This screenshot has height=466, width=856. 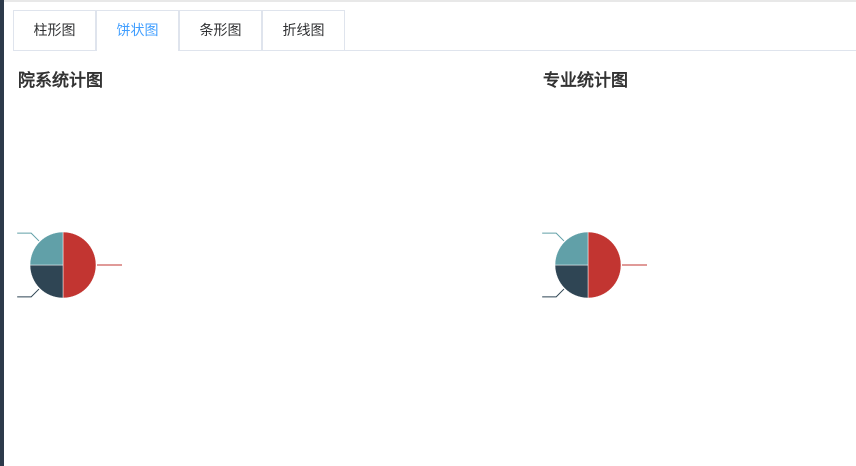 I want to click on department-pie, so click(x=69, y=265).